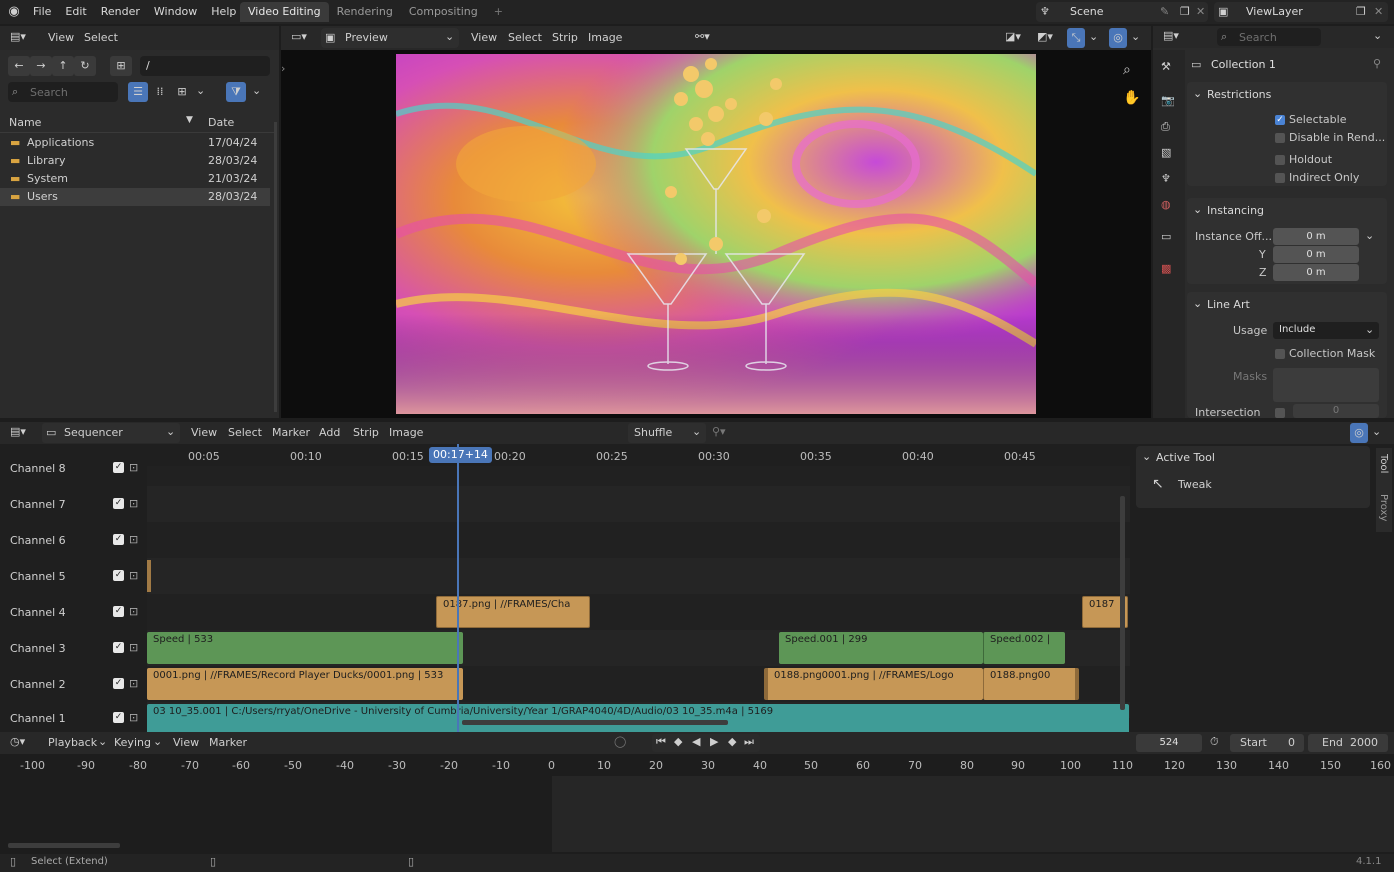  What do you see at coordinates (41, 66) in the screenshot?
I see `forward-icon: →` at bounding box center [41, 66].